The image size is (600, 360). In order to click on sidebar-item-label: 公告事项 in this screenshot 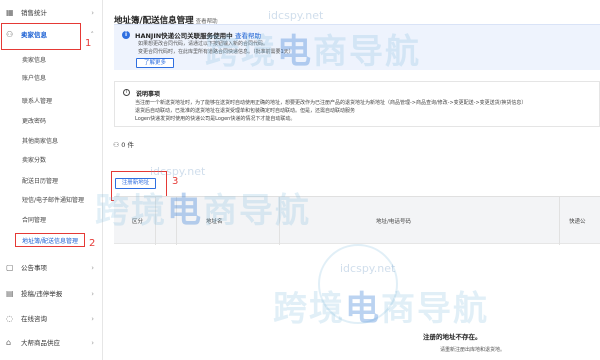, I will do `click(34, 268)`.